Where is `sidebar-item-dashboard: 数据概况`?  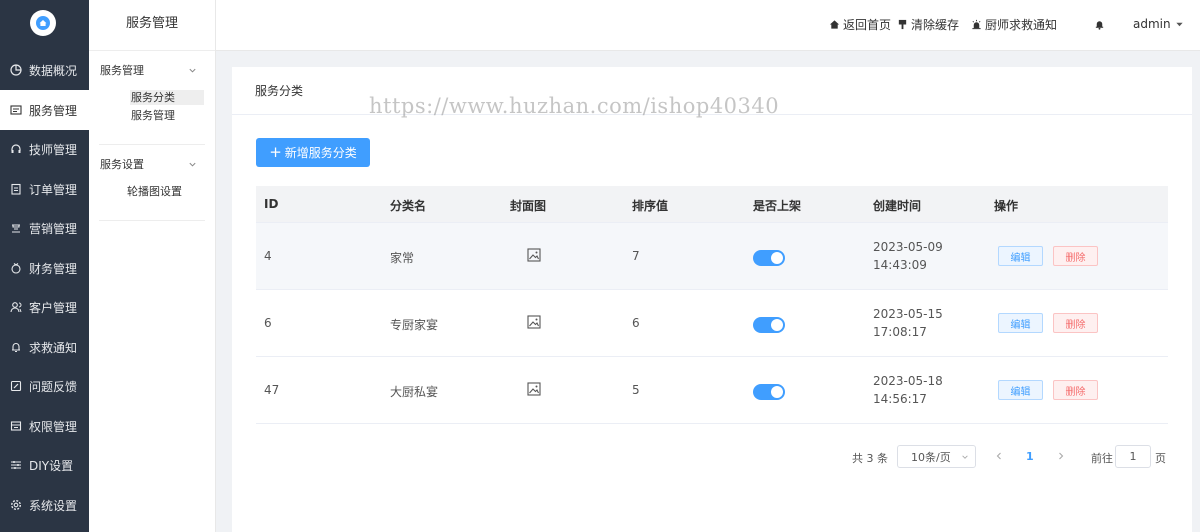
sidebar-item-dashboard: 数据概况 is located at coordinates (44, 70).